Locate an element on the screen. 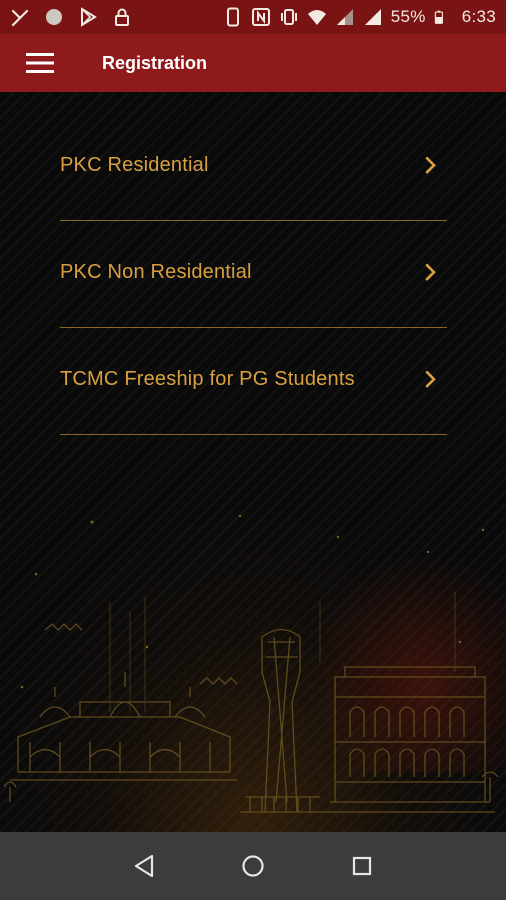 The image size is (506, 900). recents-button is located at coordinates (362, 866).